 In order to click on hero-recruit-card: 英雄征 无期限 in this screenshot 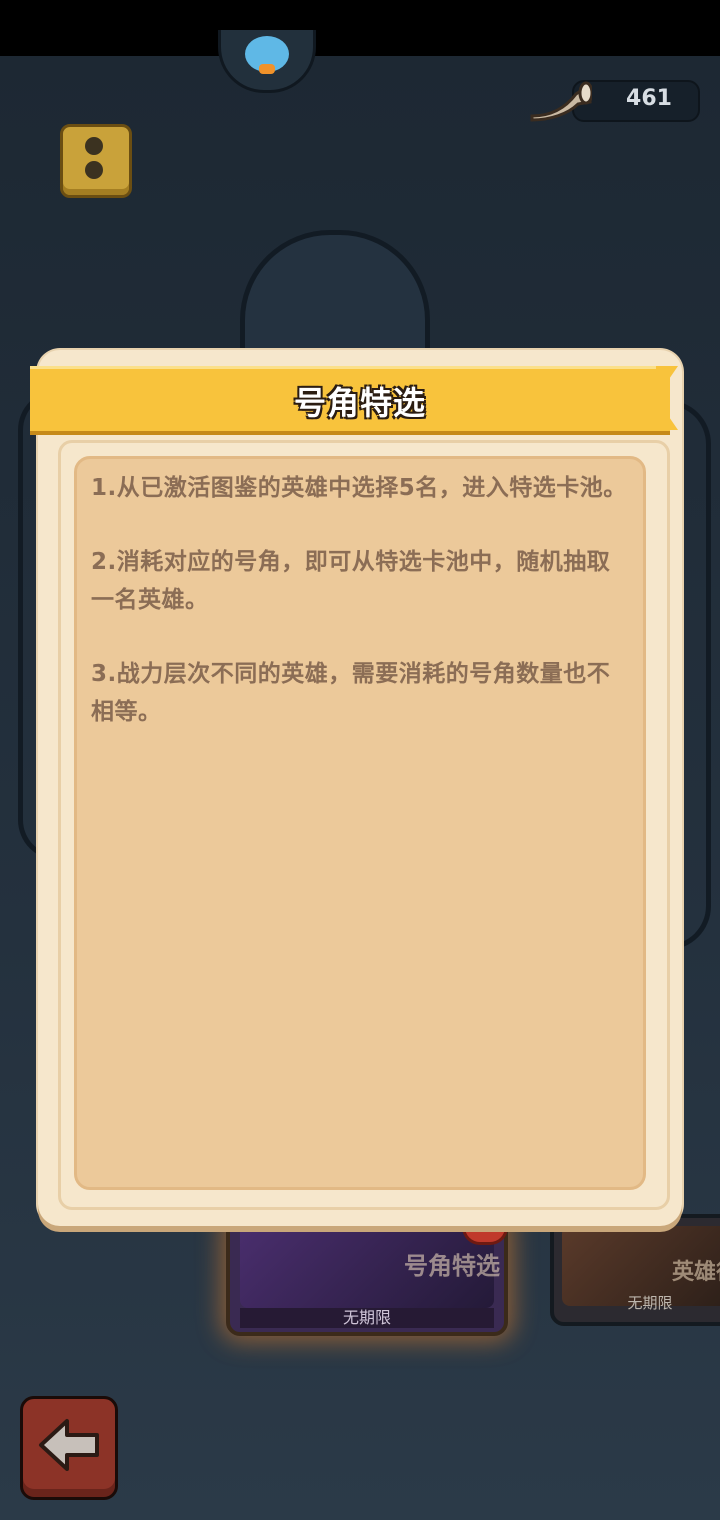, I will do `click(635, 1270)`.